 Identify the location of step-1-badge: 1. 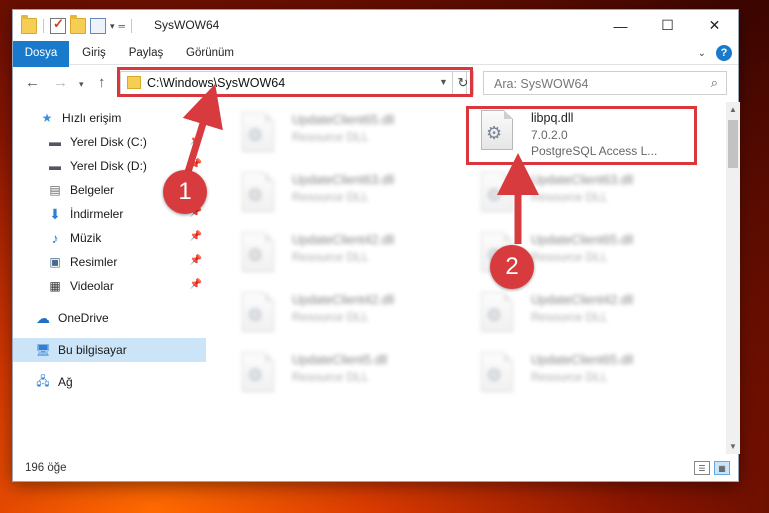
(185, 192).